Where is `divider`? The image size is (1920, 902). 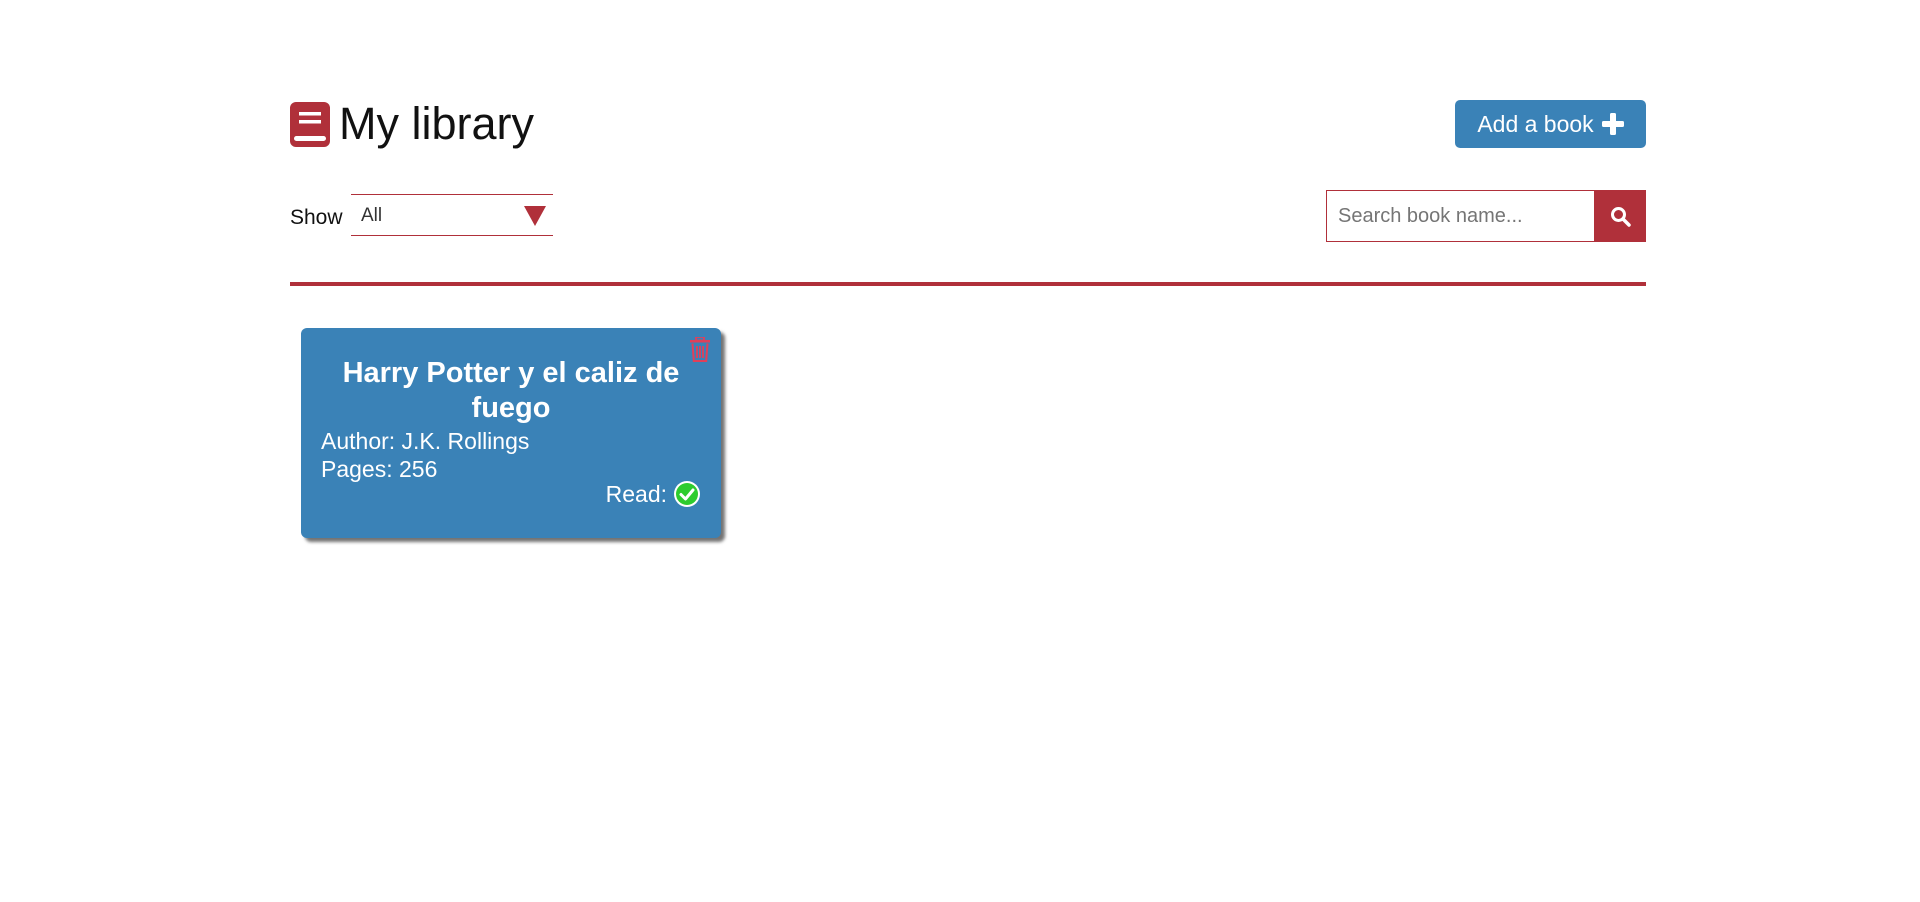
divider is located at coordinates (968, 284).